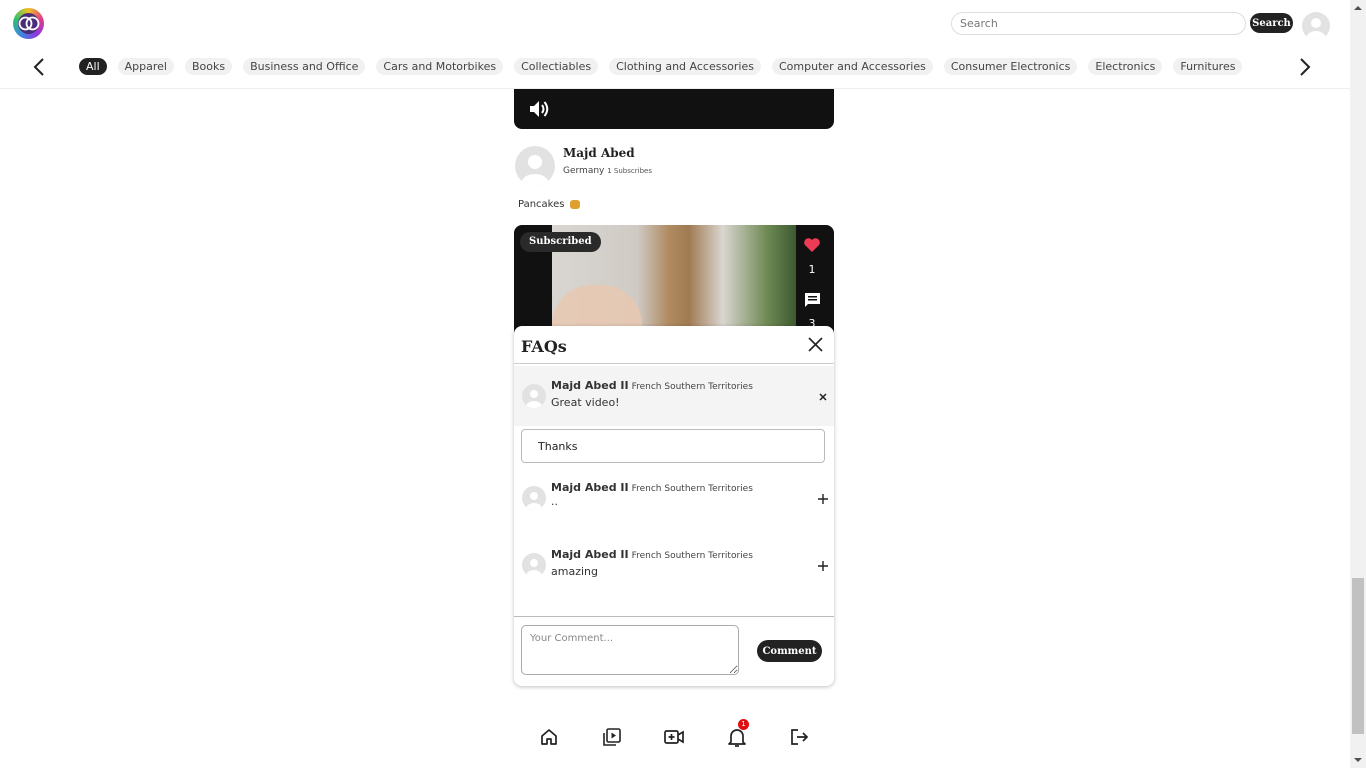 The width and height of the screenshot is (1366, 768). What do you see at coordinates (1125, 66) in the screenshot?
I see `category-pill-electronics: Electronics` at bounding box center [1125, 66].